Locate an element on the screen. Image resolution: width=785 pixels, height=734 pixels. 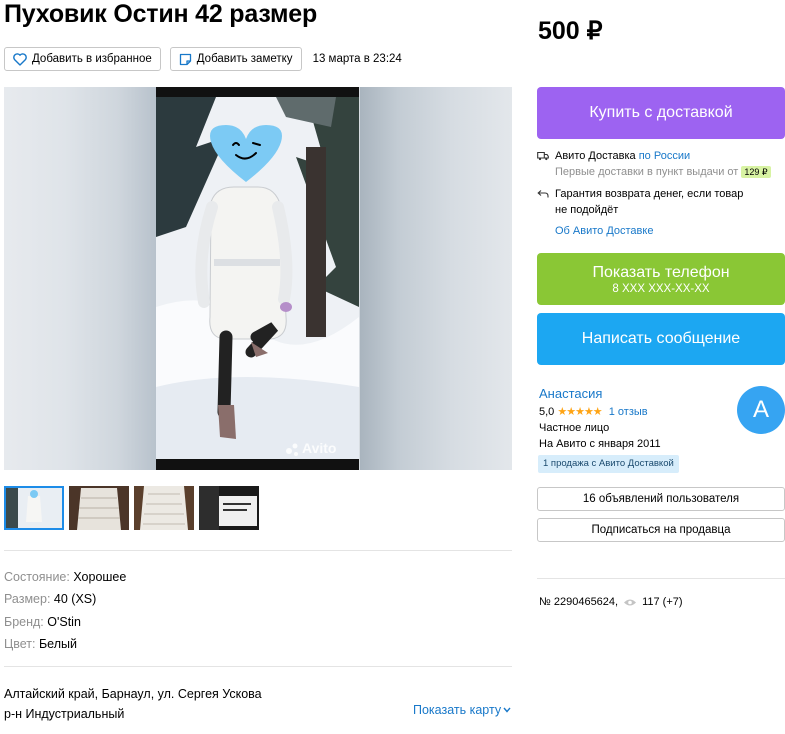
seller-rating: 5,0 is located at coordinates (547, 412).